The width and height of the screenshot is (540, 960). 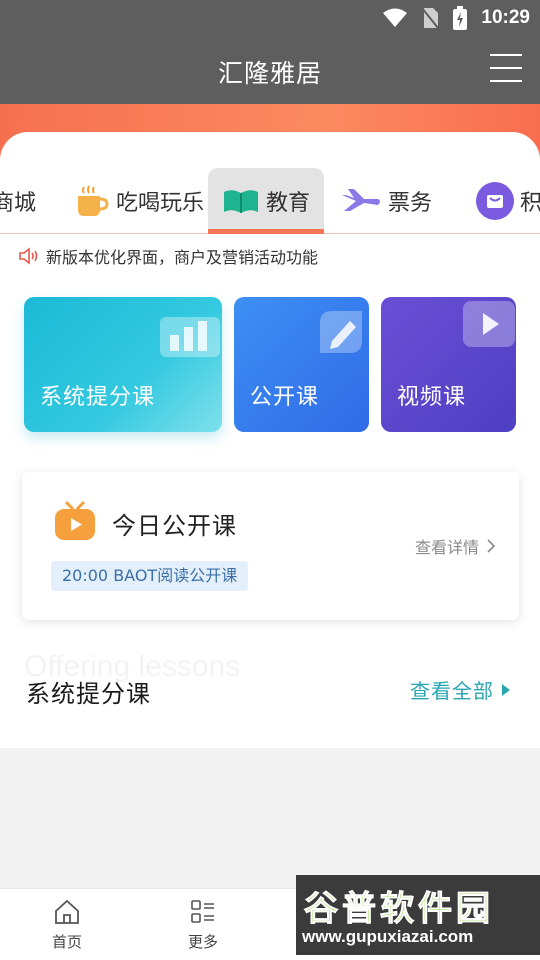 I want to click on clock: 10:29, so click(x=505, y=17).